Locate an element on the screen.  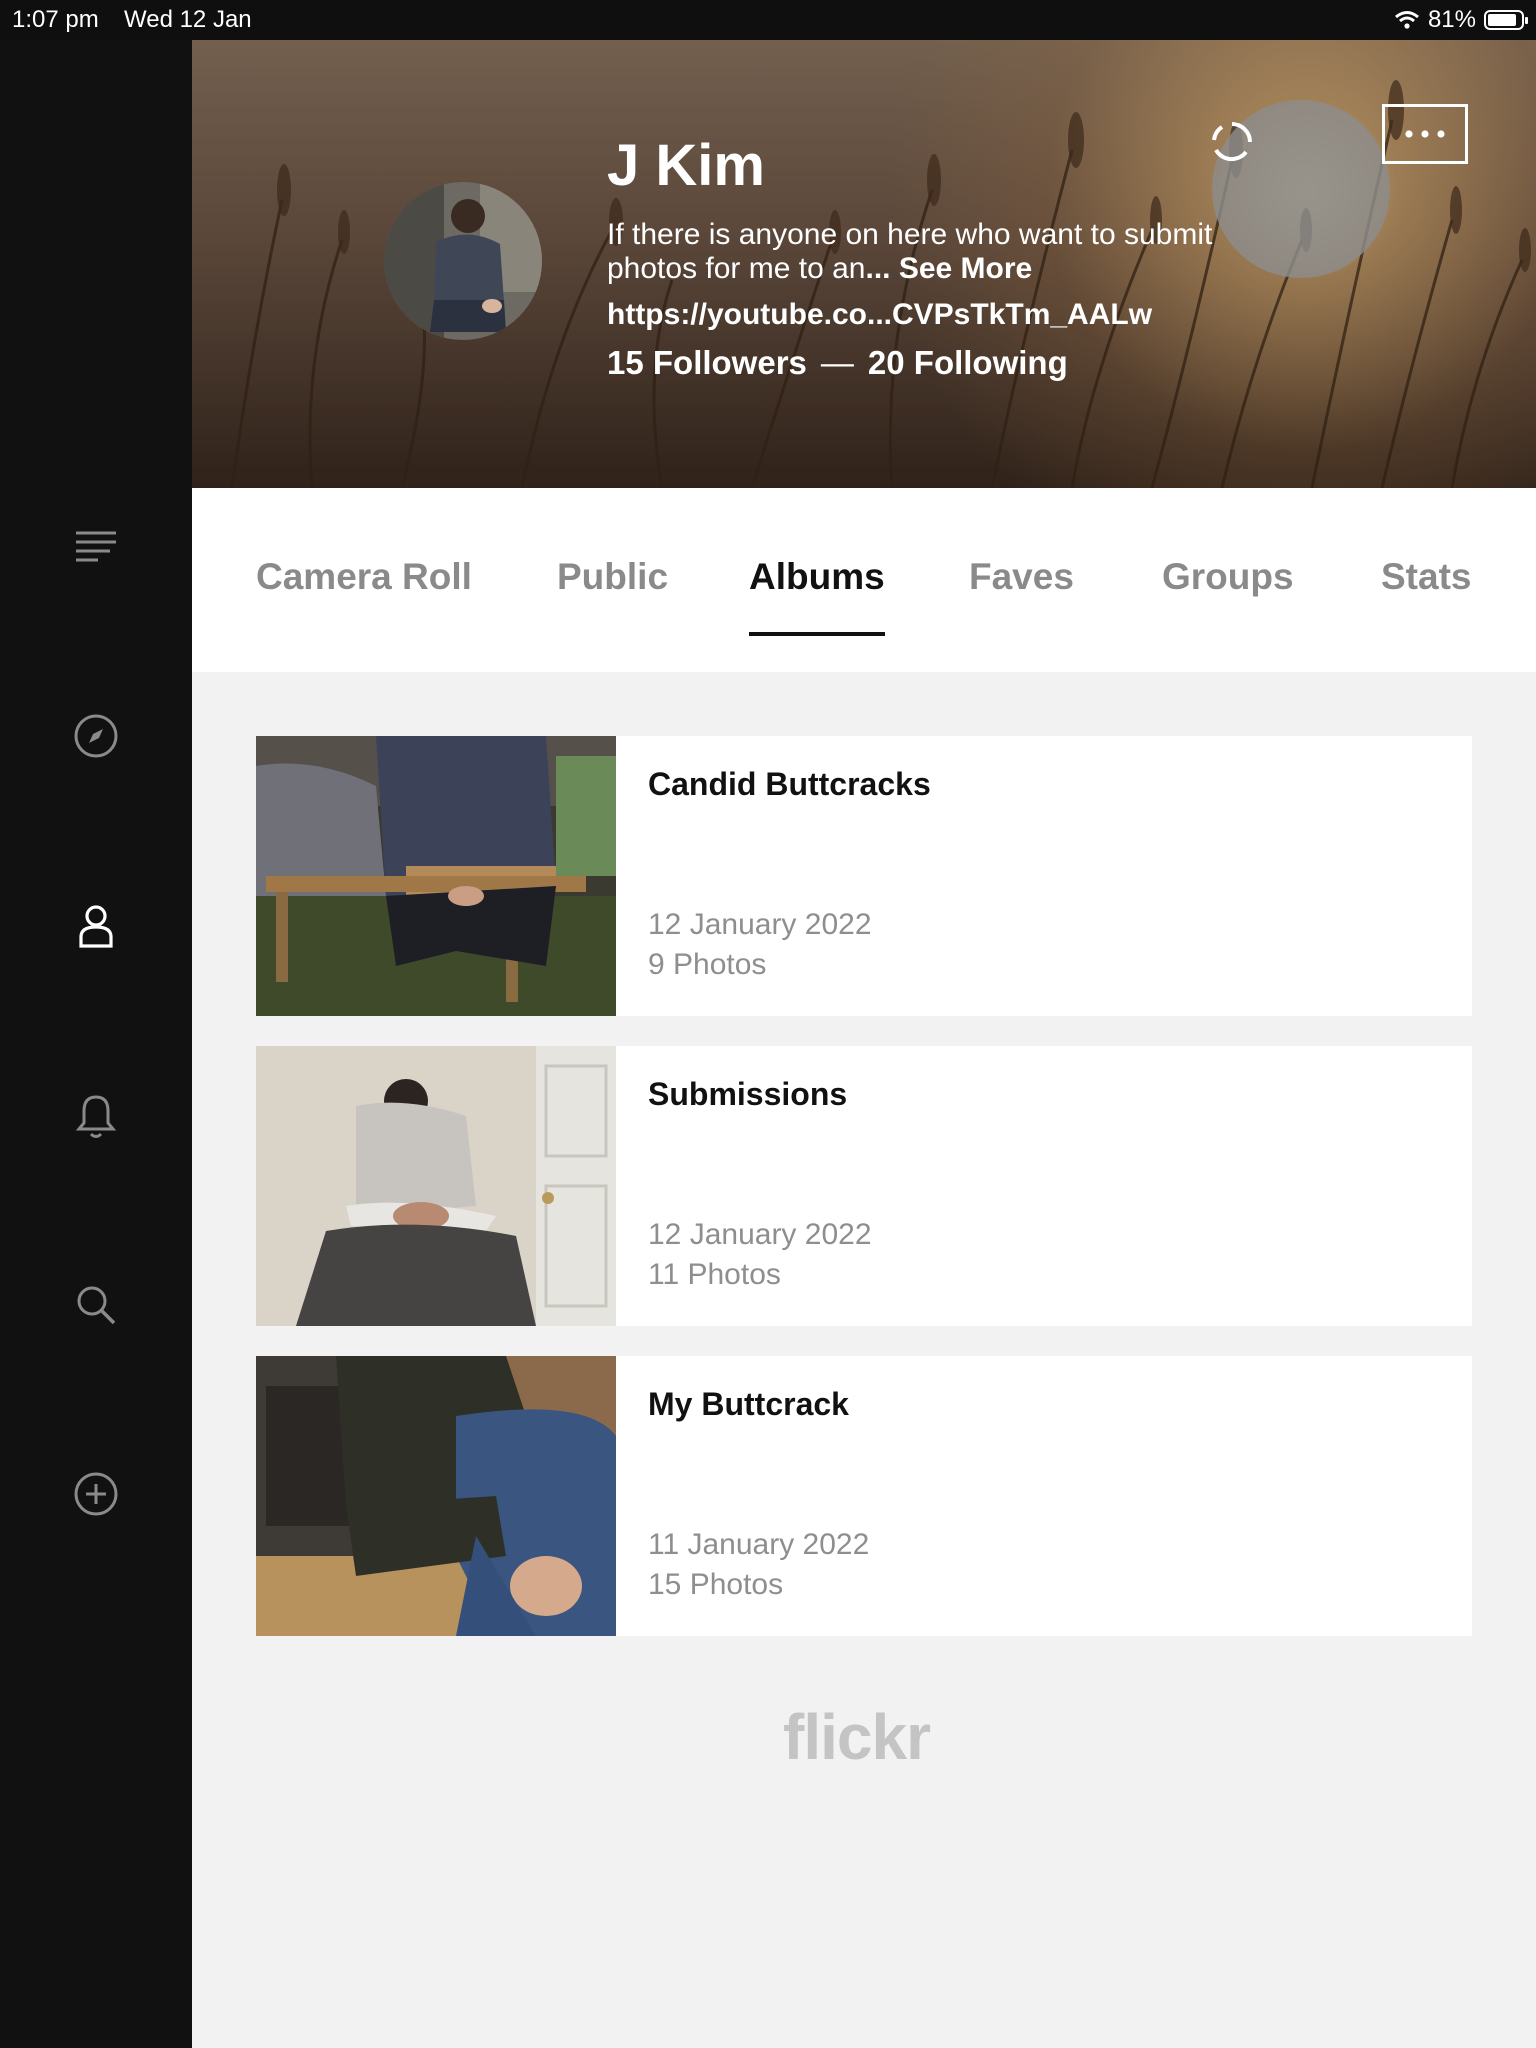
profile-name: J Kim is located at coordinates (686, 165).